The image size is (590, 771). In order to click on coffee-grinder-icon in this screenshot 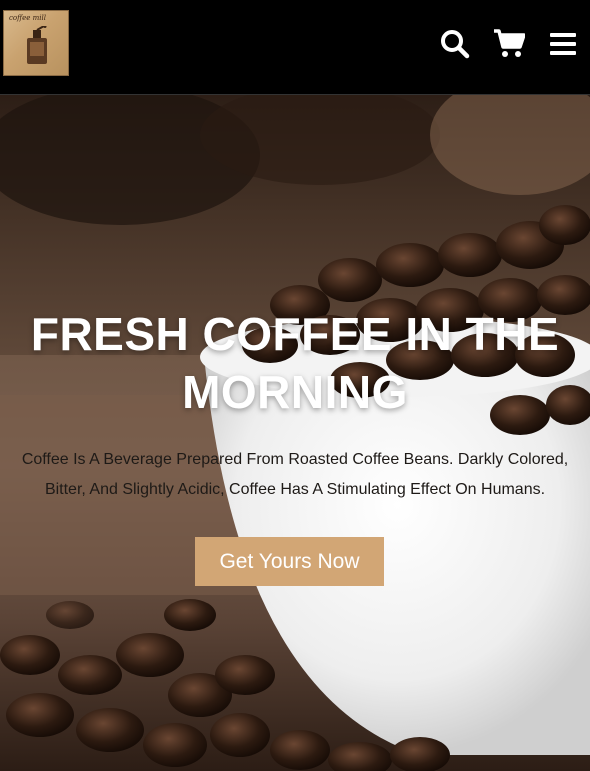, I will do `click(37, 45)`.